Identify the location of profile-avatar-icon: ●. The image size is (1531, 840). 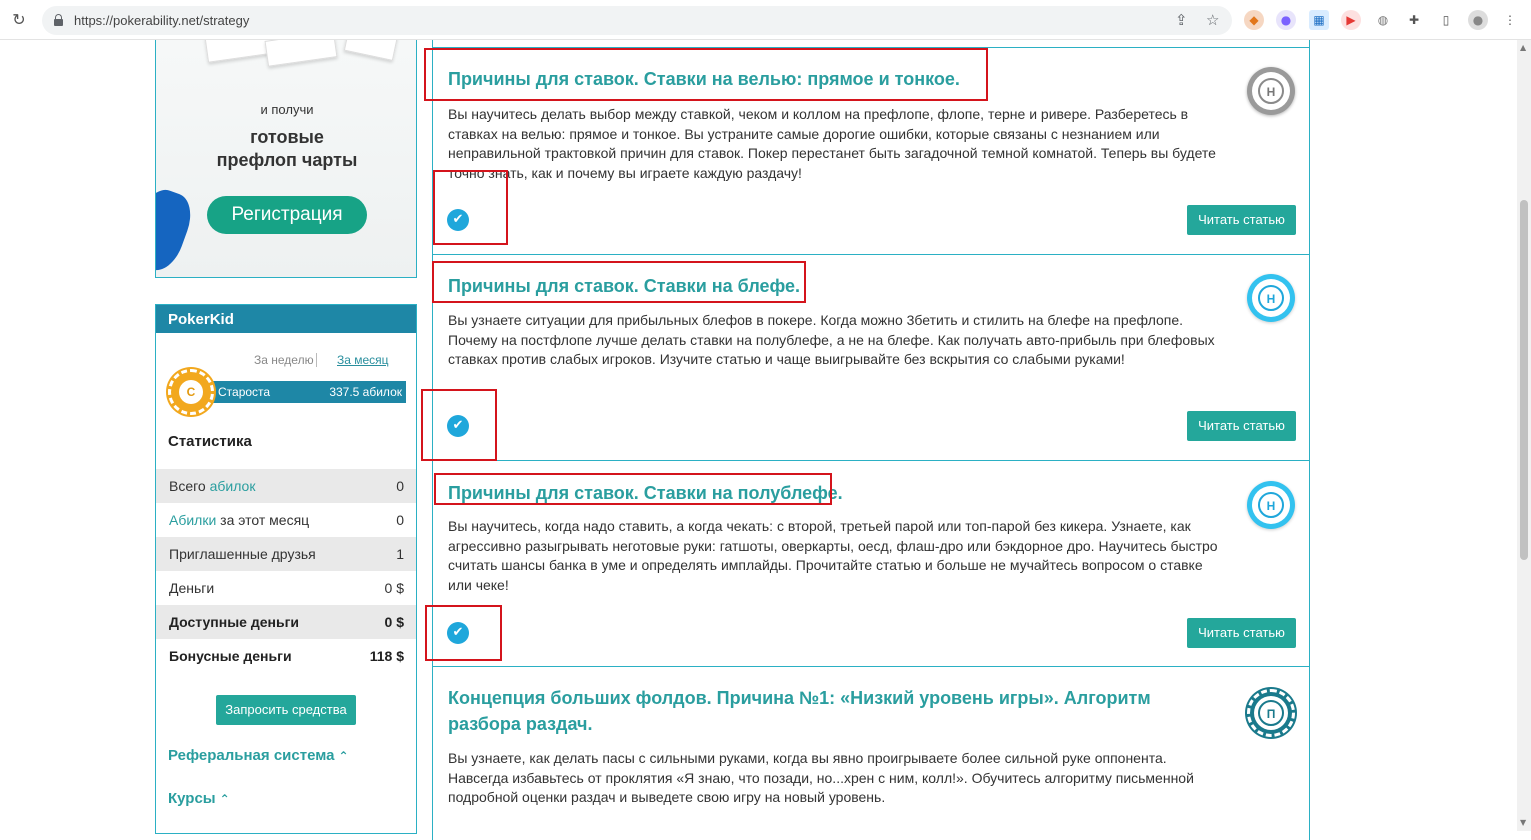
(1478, 20).